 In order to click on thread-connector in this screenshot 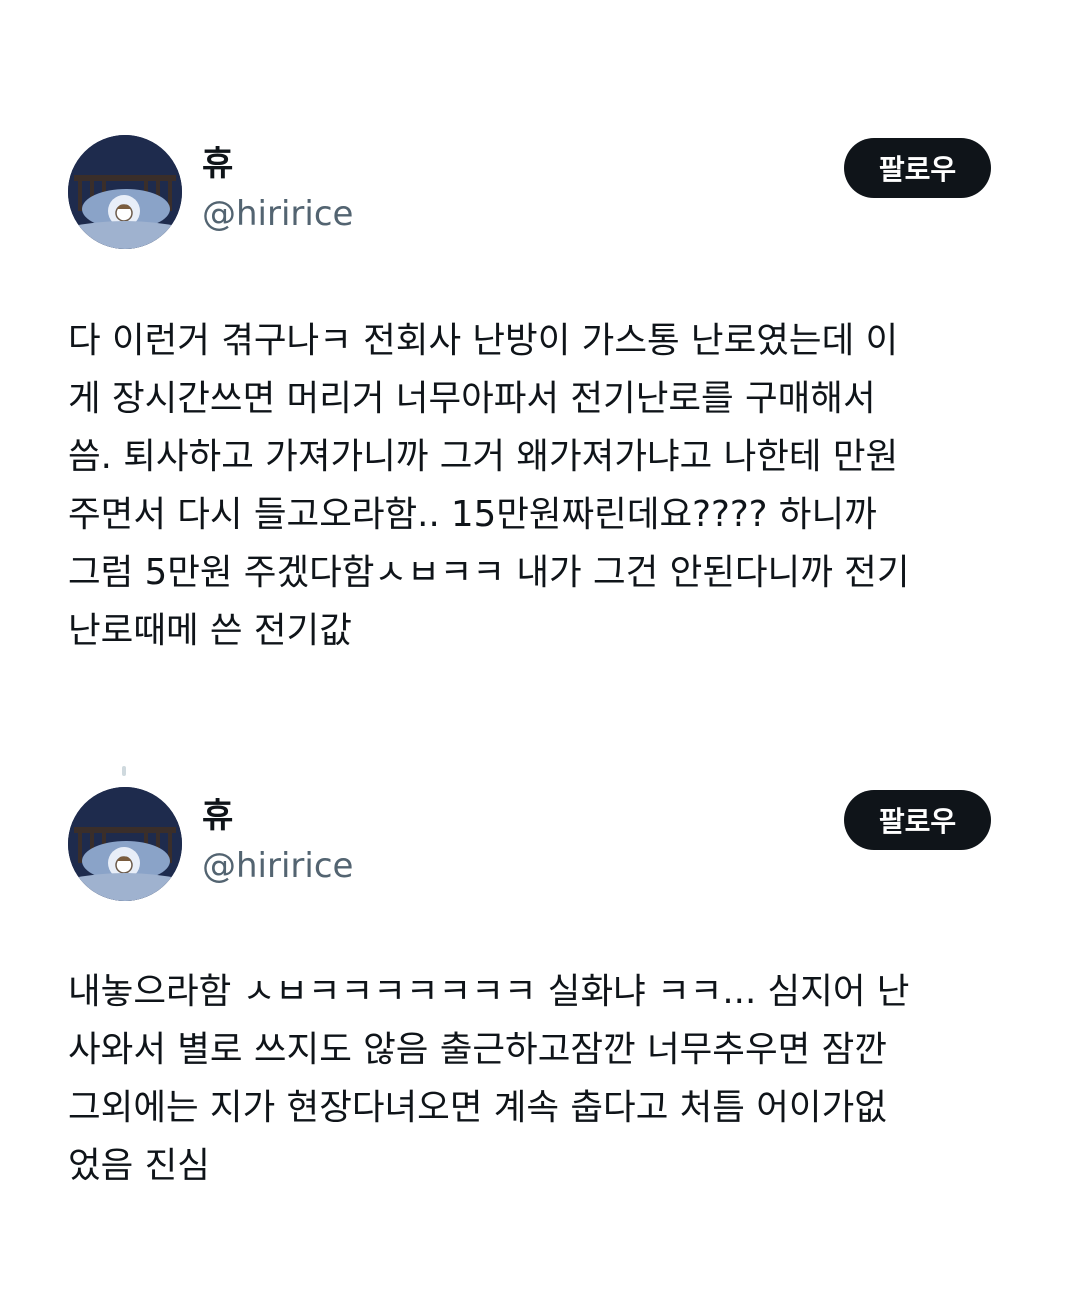, I will do `click(124, 771)`.